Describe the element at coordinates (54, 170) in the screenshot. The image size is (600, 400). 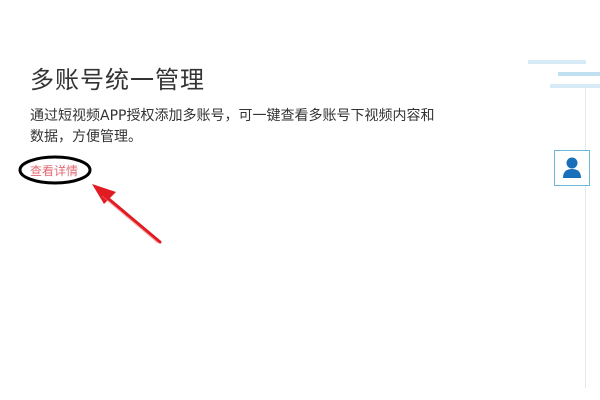
I see `view-details-link: 查看详情` at that location.